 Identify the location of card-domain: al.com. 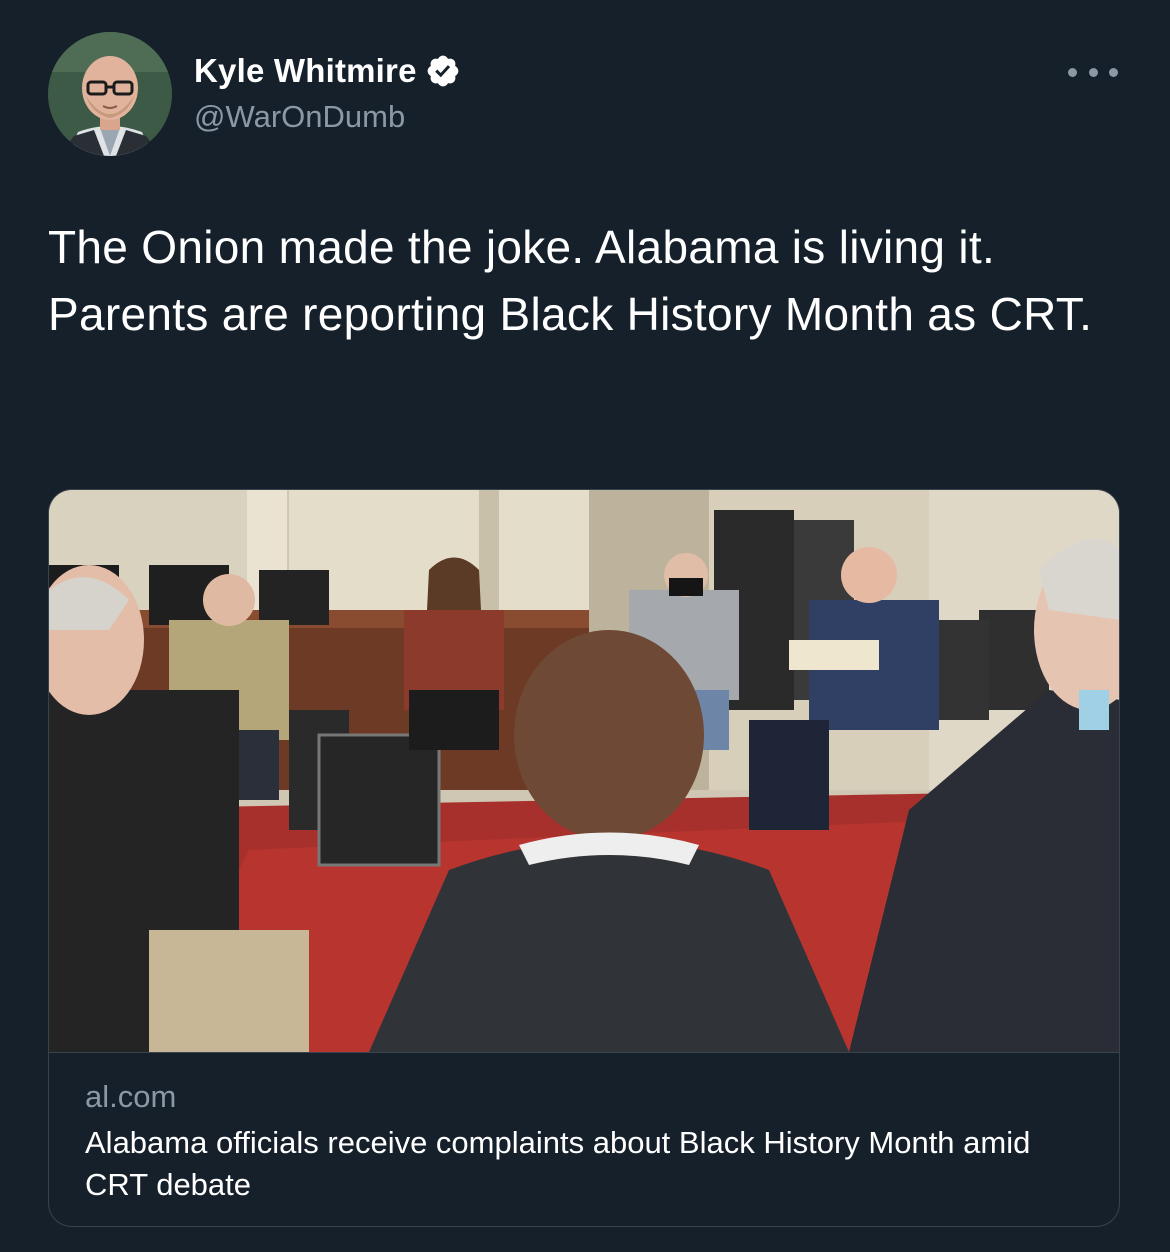
(131, 1096).